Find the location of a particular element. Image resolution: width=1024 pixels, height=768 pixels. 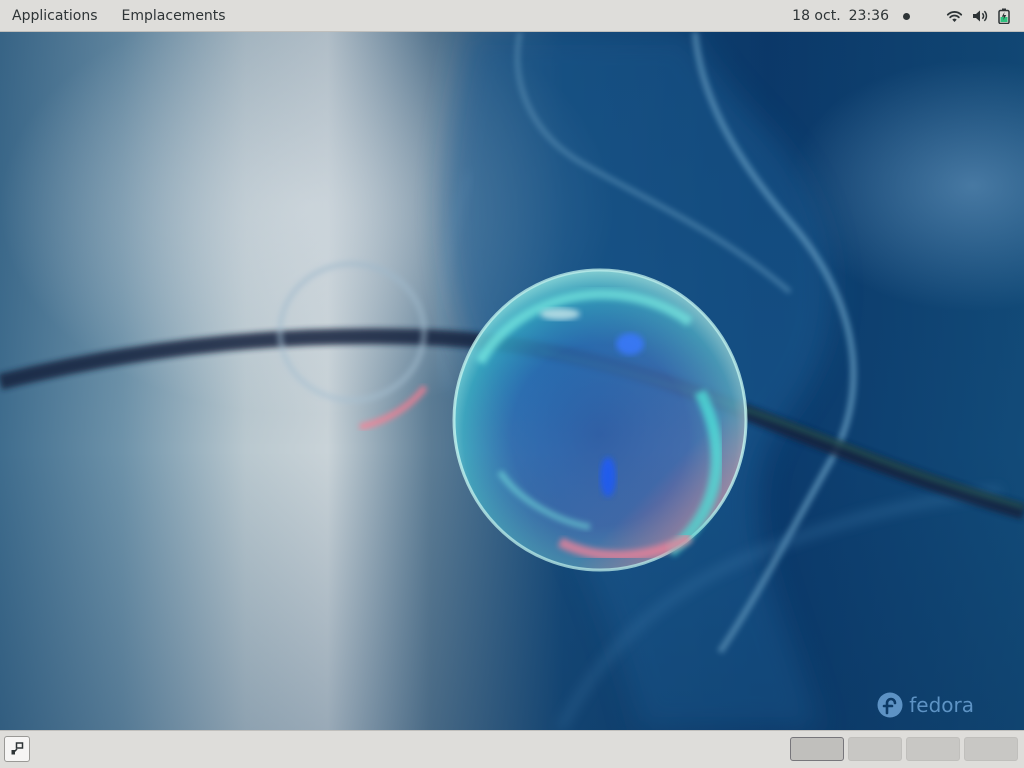

bottom-panel is located at coordinates (512, 749).